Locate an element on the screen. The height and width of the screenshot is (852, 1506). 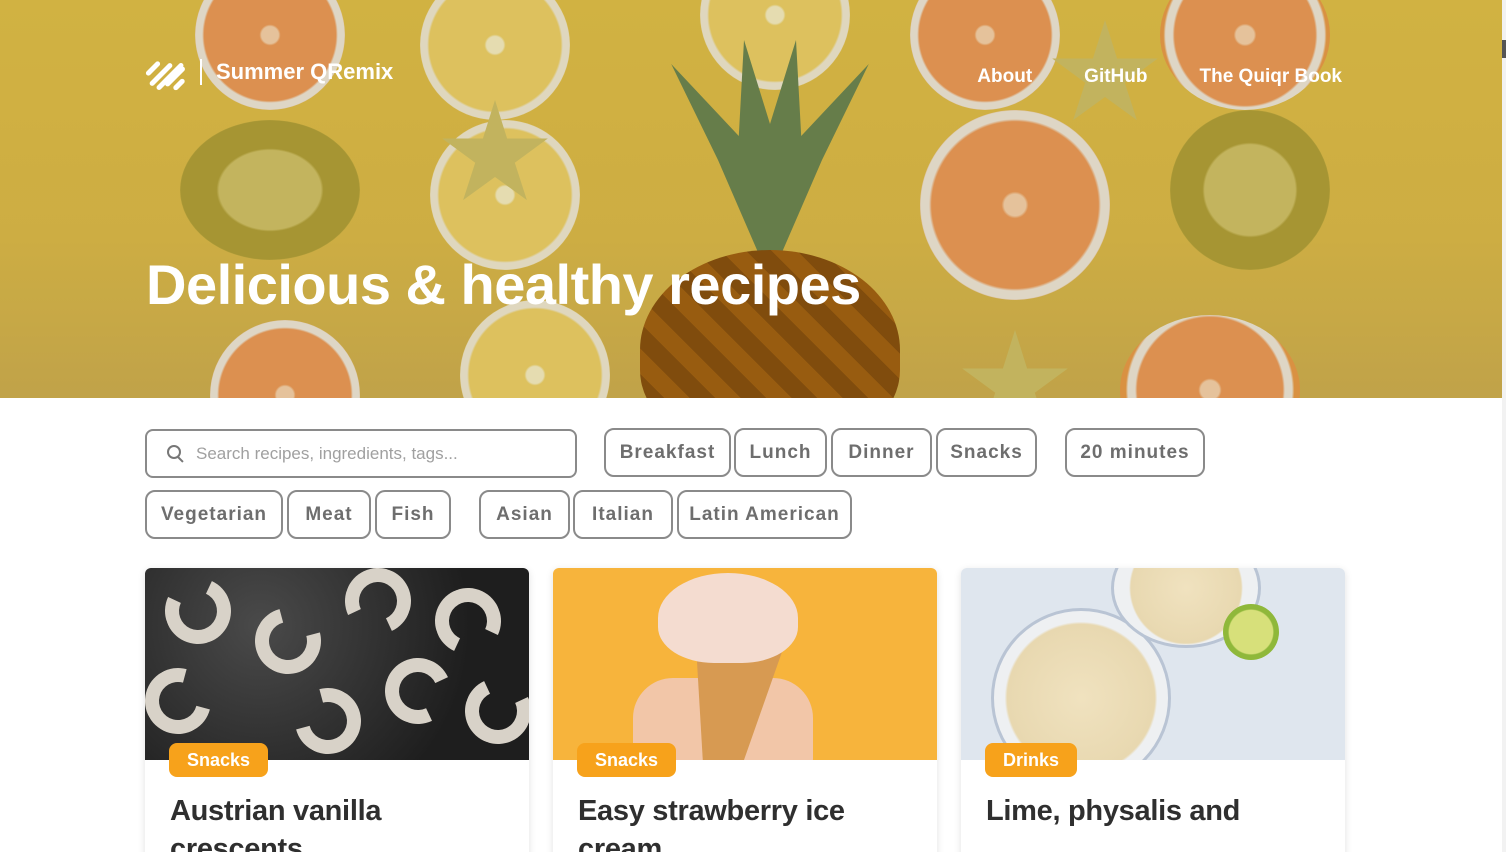
recipe-title: Easy strawberry ice cream is located at coordinates (748, 822).